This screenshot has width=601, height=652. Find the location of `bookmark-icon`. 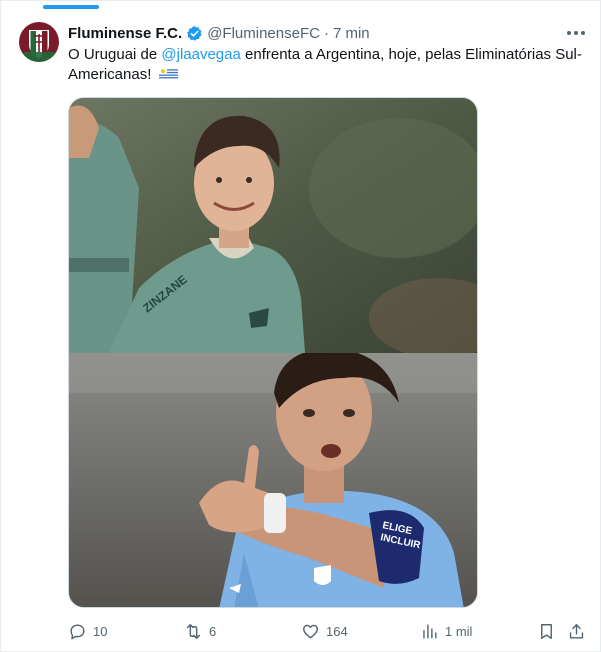

bookmark-icon is located at coordinates (546, 631).